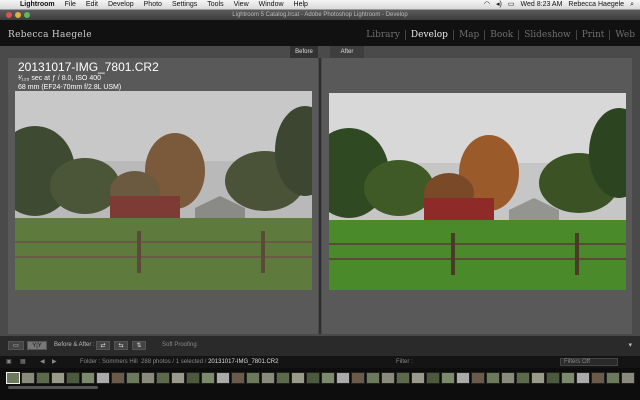  I want to click on module-map: Map, so click(468, 35).